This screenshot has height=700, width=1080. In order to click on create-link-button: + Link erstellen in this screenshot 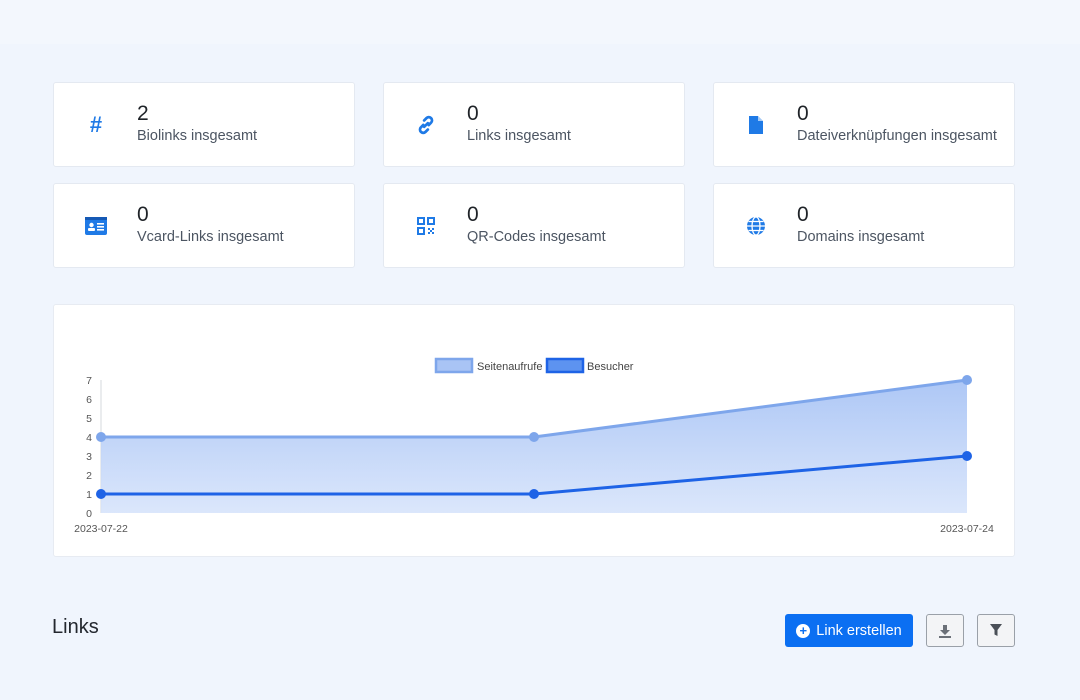, I will do `click(849, 630)`.